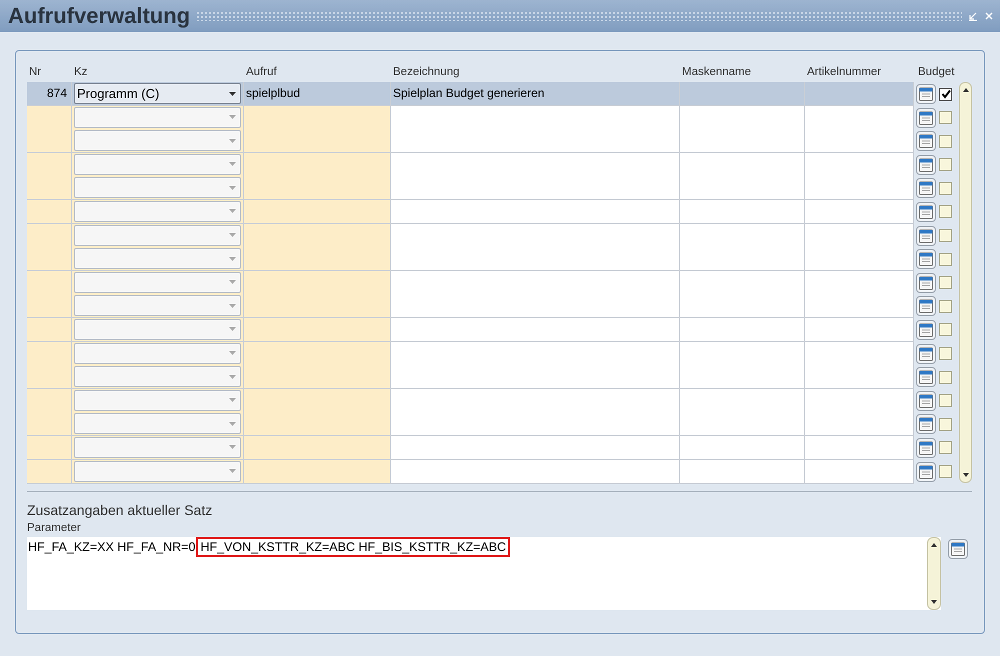 The image size is (1000, 656). Describe the element at coordinates (484, 573) in the screenshot. I see `parameter-field: HF_FA_KZ=XX HF_FA_NR=0 HF_VON_KSTTR_KZ=ABC HF_BIS_KSTTR_KZ=ABC` at that location.